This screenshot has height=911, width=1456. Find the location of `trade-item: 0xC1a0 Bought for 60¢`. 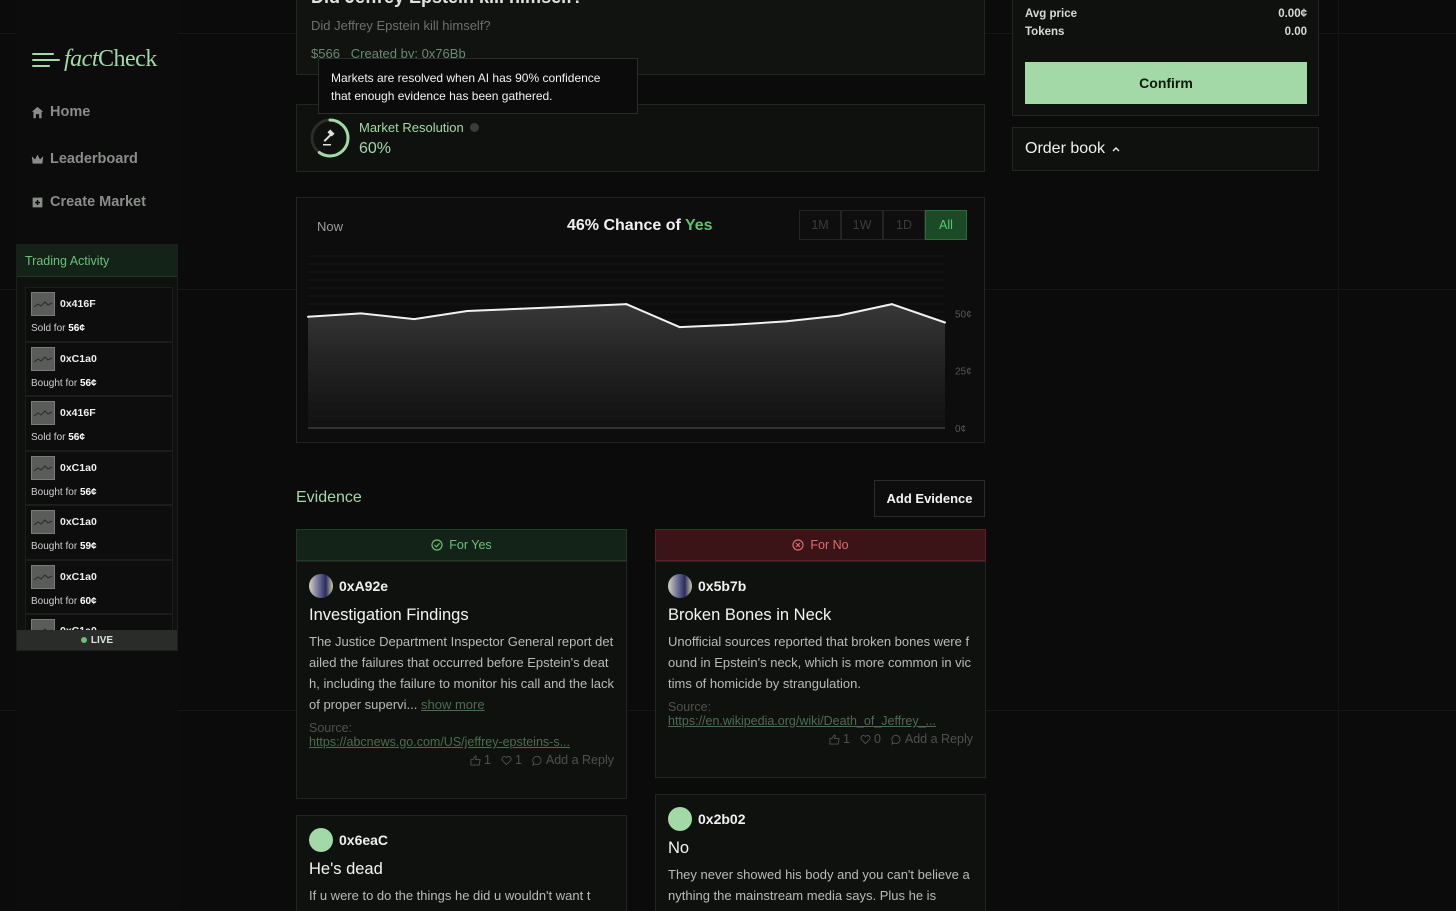

trade-item: 0xC1a0 Bought for 60¢ is located at coordinates (99, 586).